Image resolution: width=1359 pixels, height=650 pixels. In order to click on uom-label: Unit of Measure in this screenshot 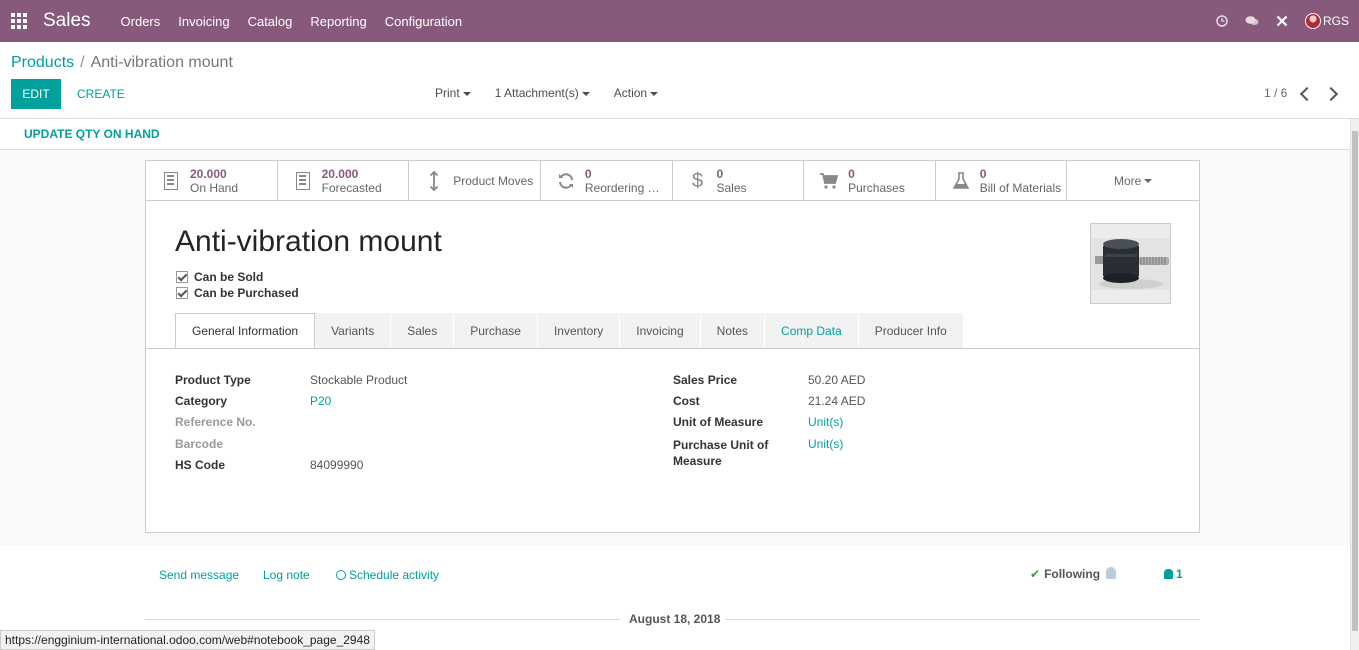, I will do `click(718, 422)`.